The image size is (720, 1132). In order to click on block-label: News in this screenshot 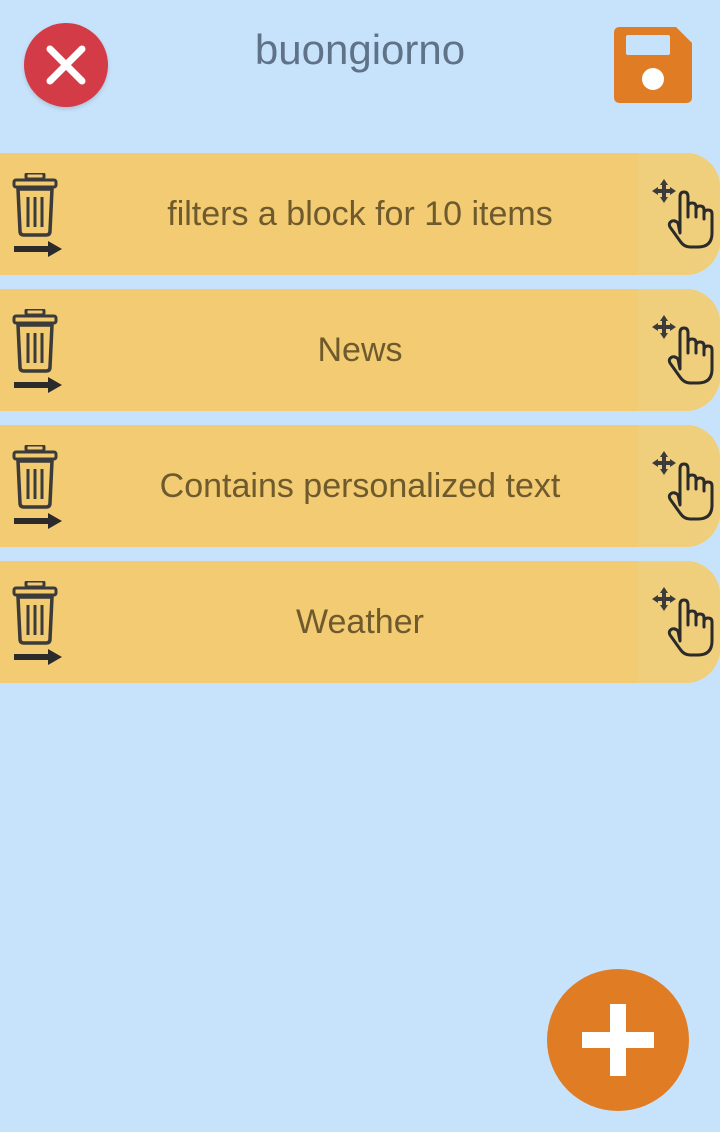, I will do `click(360, 349)`.